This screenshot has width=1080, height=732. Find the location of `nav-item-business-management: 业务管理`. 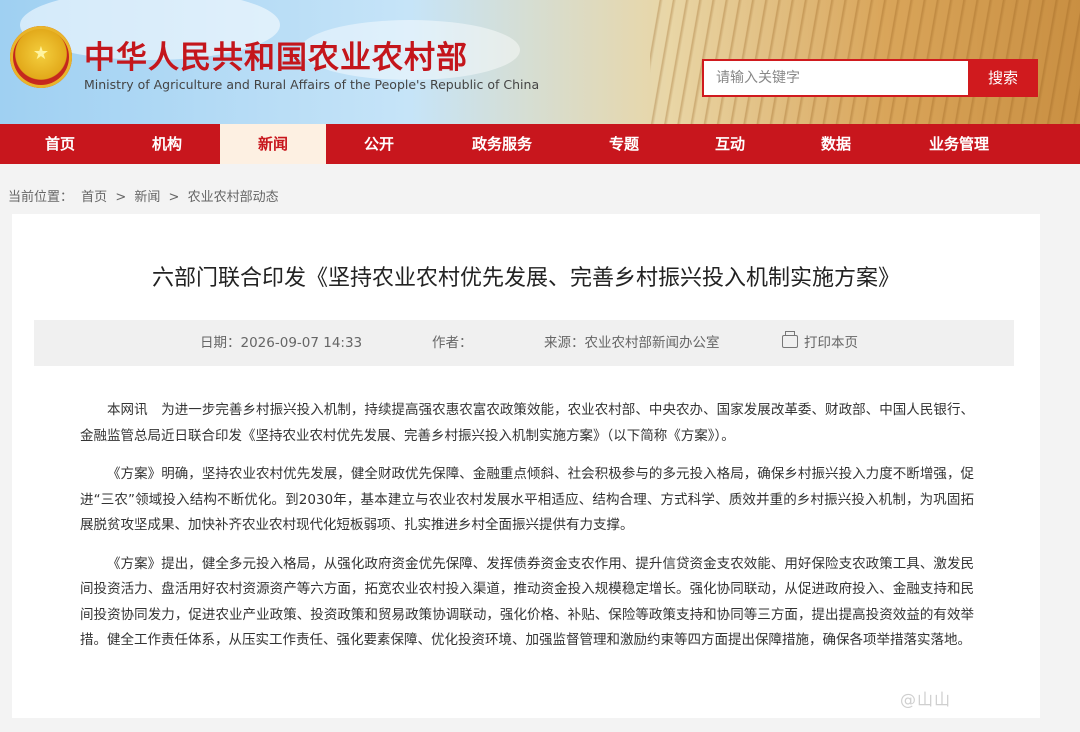

nav-item-business-management: 业务管理 is located at coordinates (959, 144).